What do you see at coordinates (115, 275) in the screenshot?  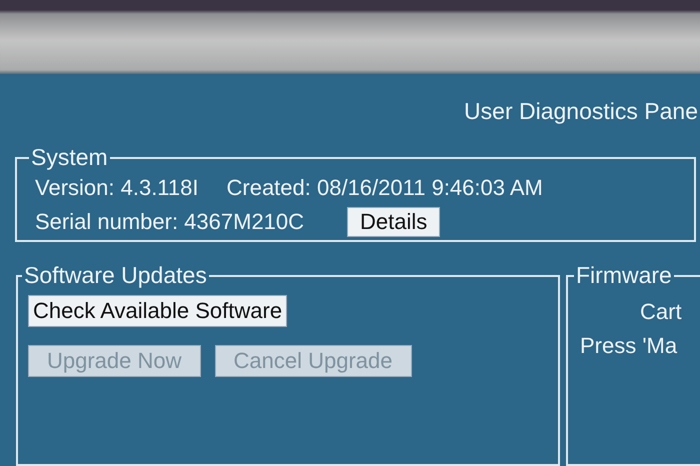 I see `group-legend: Software Updates` at bounding box center [115, 275].